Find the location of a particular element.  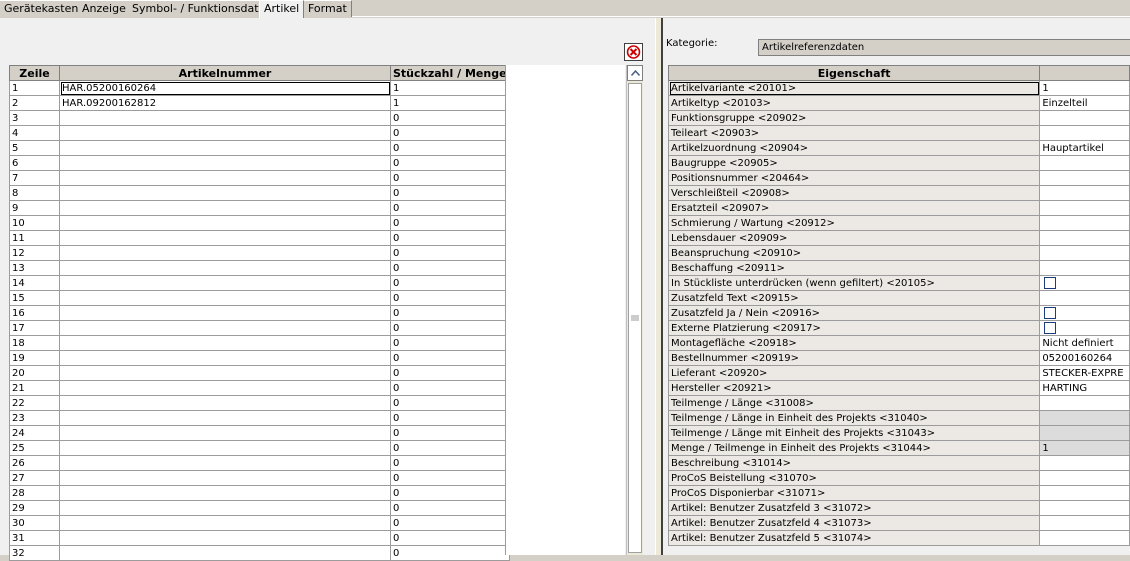

property-value: Einzelteil is located at coordinates (1084, 103).